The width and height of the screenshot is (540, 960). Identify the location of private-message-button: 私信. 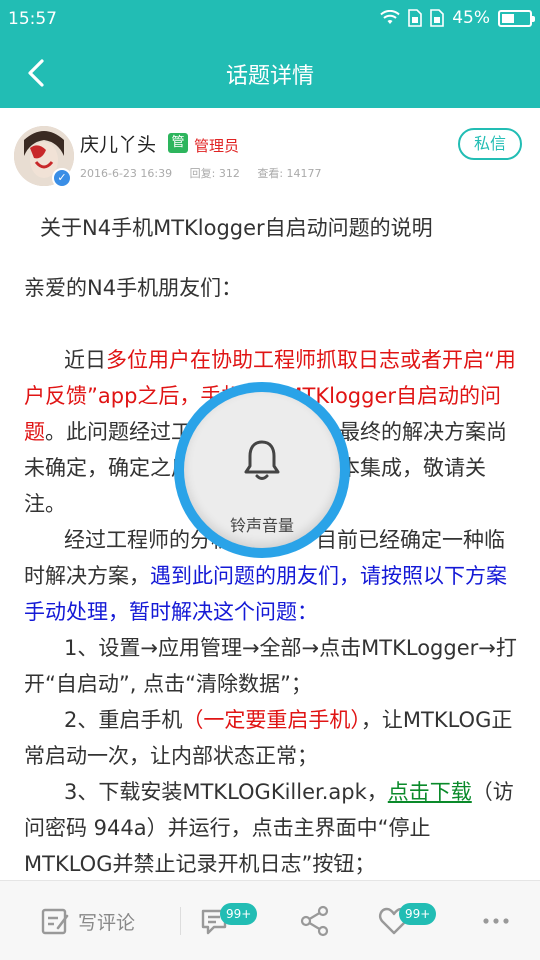
(490, 144).